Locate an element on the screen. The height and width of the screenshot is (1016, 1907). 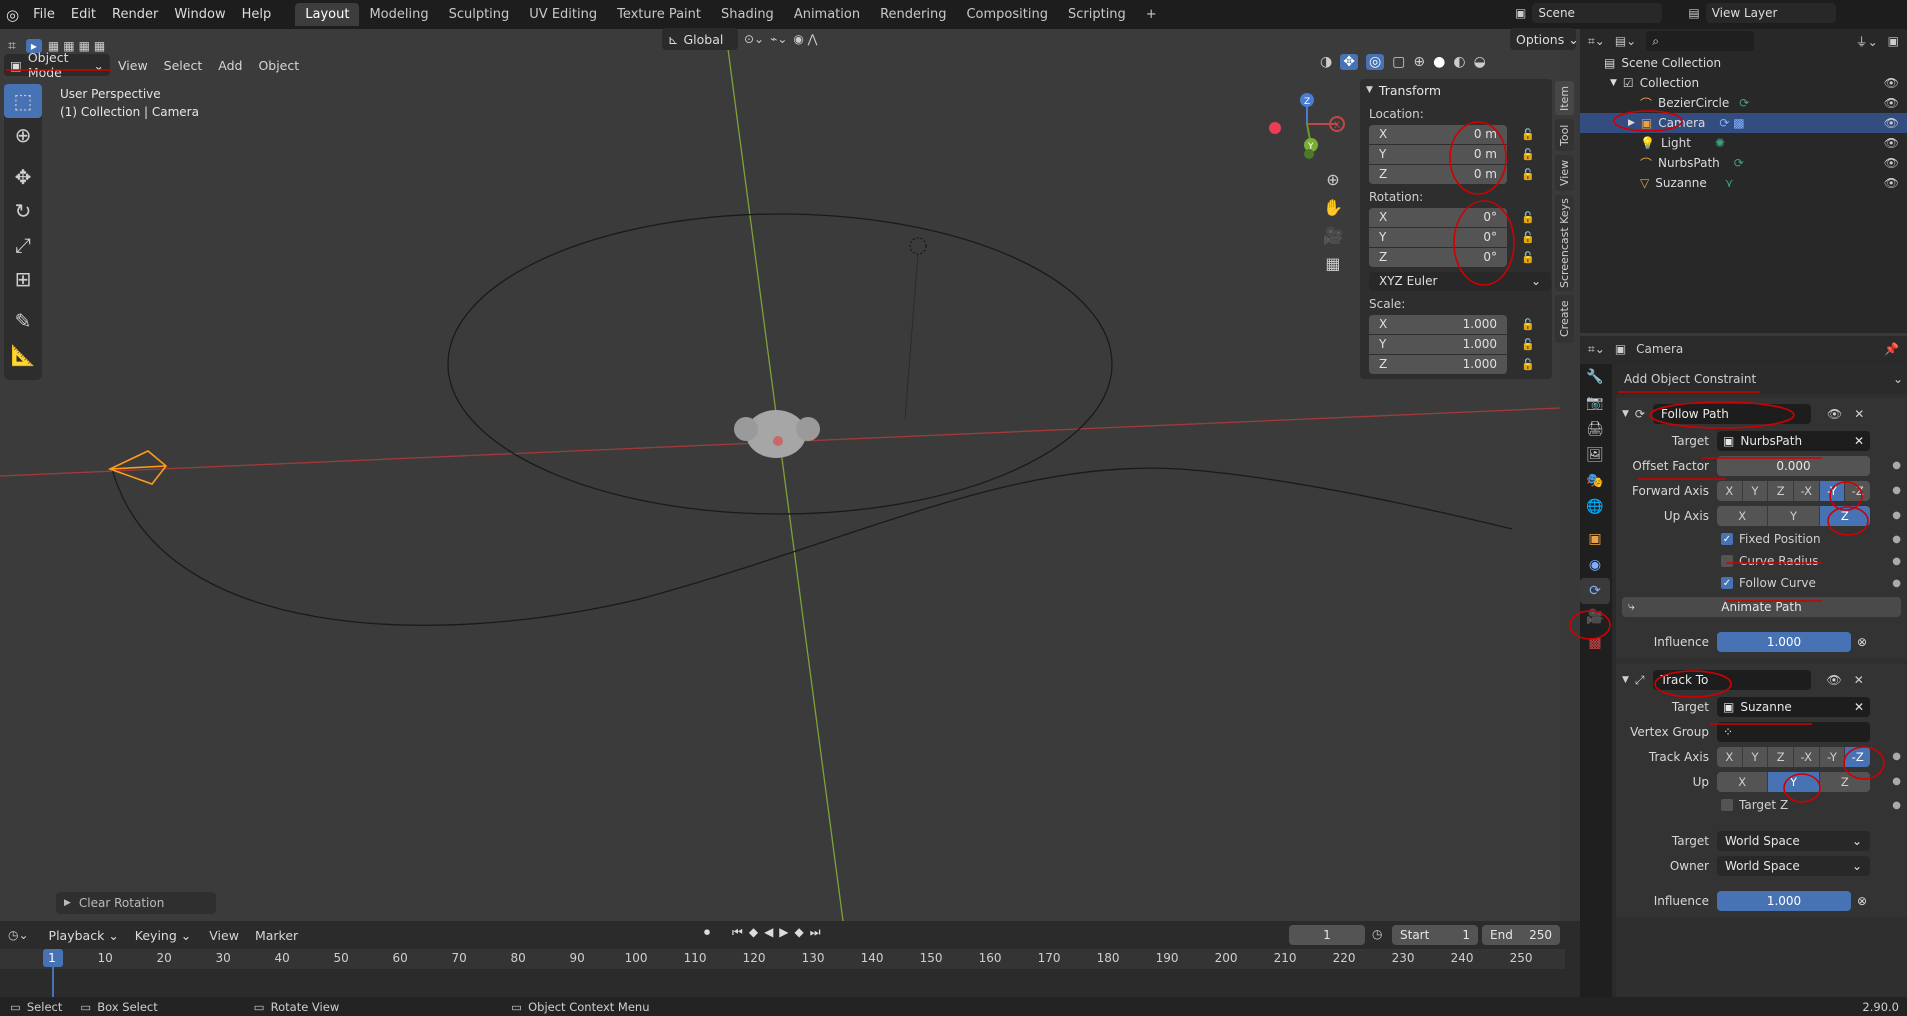
viewport-menu-select: Select is located at coordinates (183, 65).